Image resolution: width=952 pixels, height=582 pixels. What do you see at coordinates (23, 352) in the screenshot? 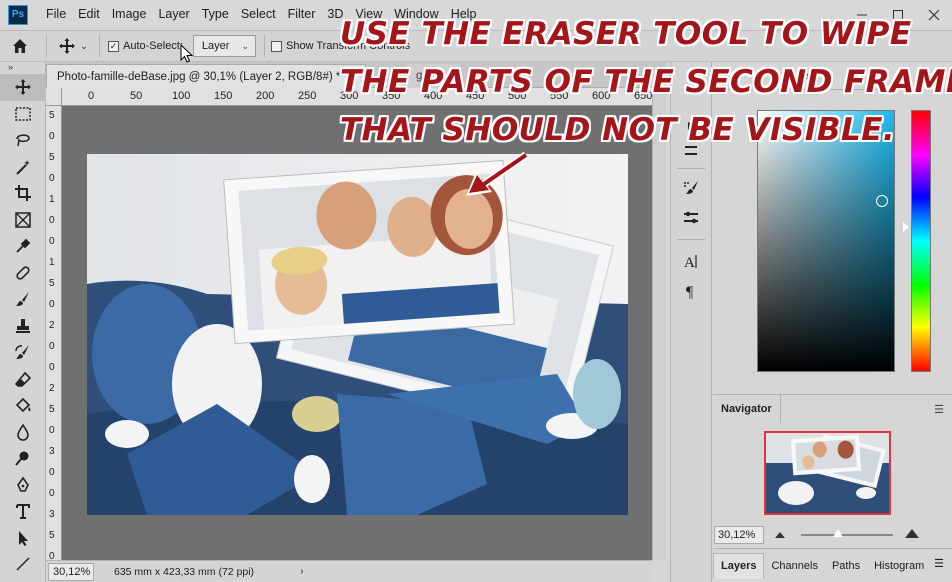
I see `history-brush-tool` at bounding box center [23, 352].